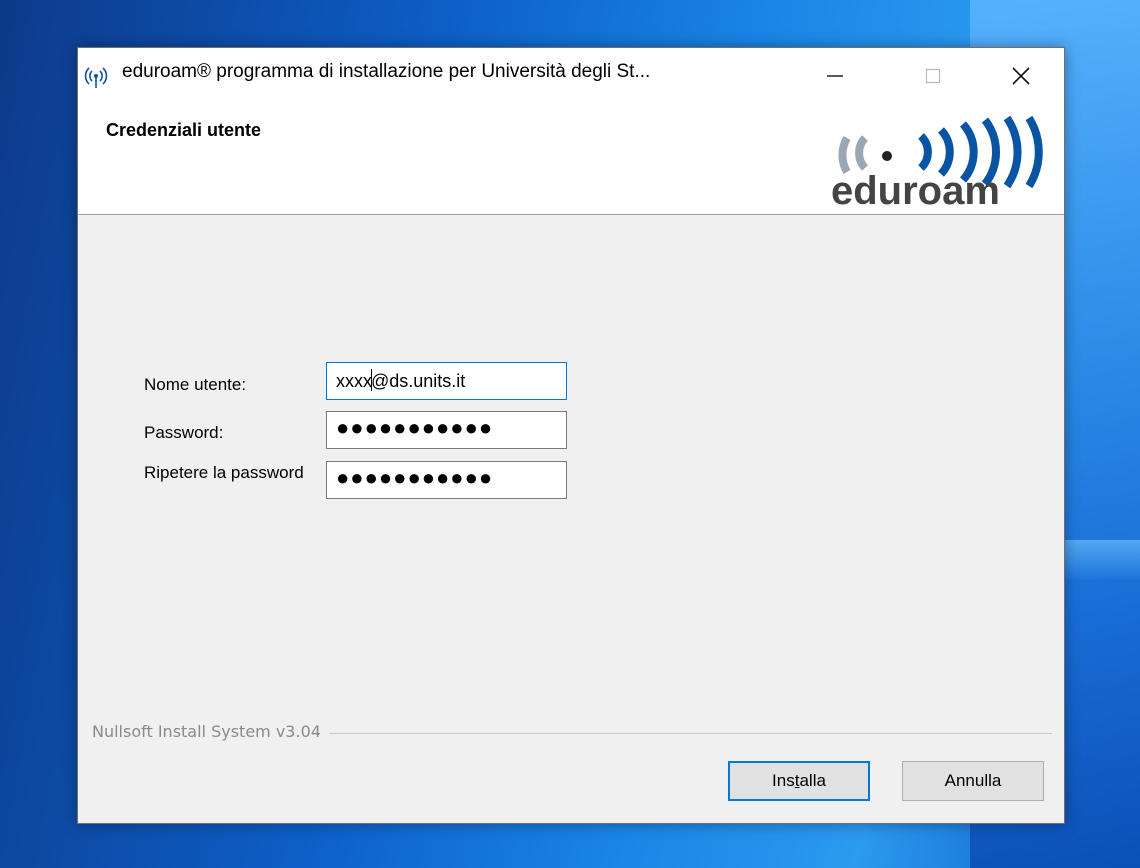 The height and width of the screenshot is (868, 1140). I want to click on username-value-before-caret: xxxx, so click(354, 381).